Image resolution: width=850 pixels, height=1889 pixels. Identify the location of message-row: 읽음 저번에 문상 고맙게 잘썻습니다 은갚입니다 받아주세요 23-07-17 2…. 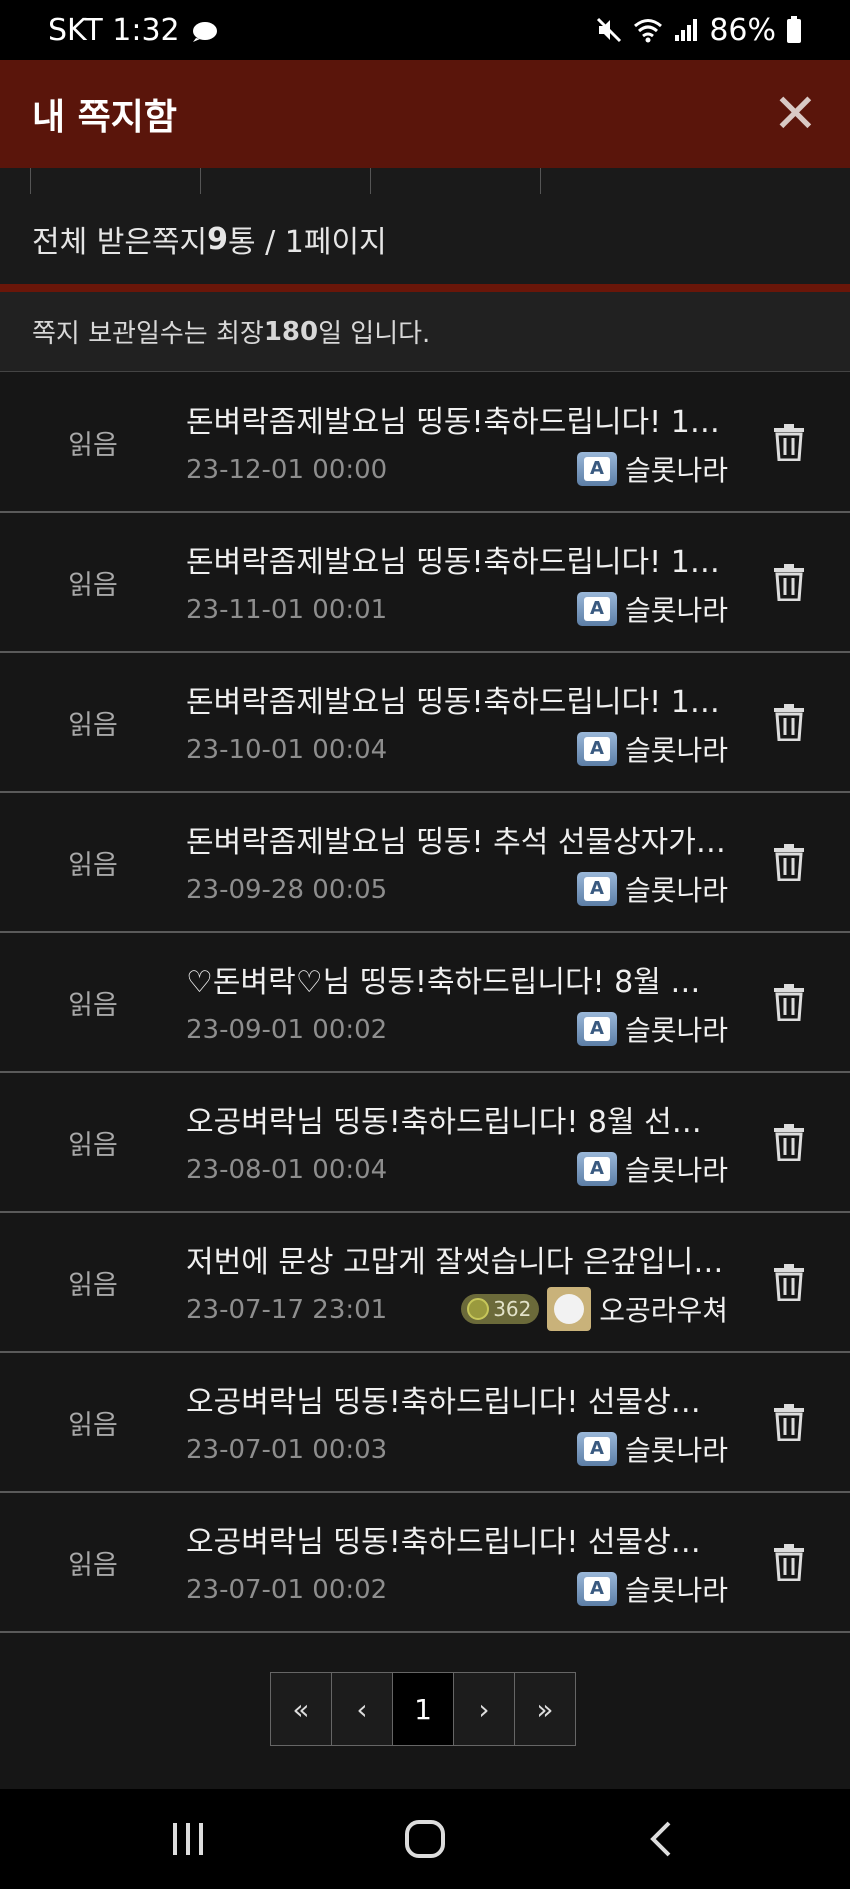
(425, 1283).